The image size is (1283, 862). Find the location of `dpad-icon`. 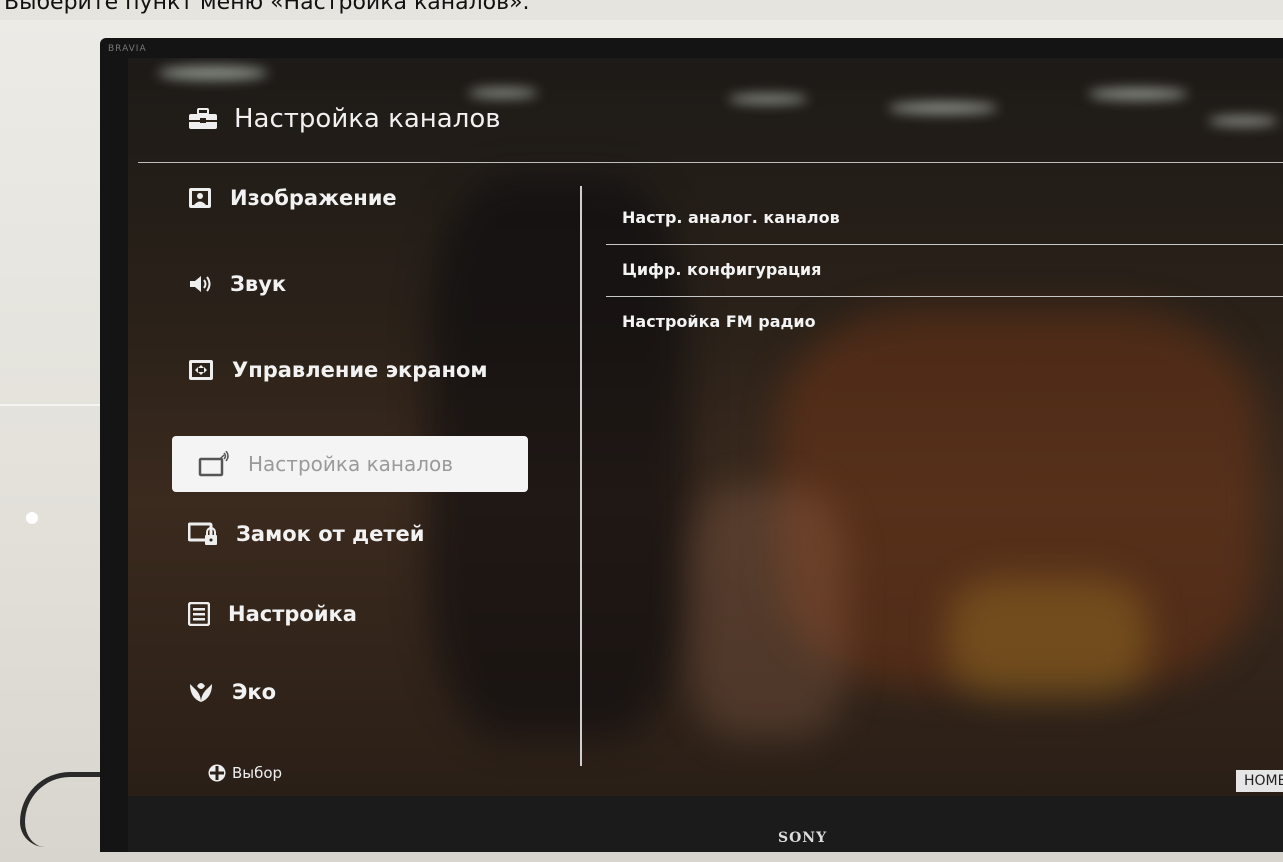

dpad-icon is located at coordinates (217, 773).